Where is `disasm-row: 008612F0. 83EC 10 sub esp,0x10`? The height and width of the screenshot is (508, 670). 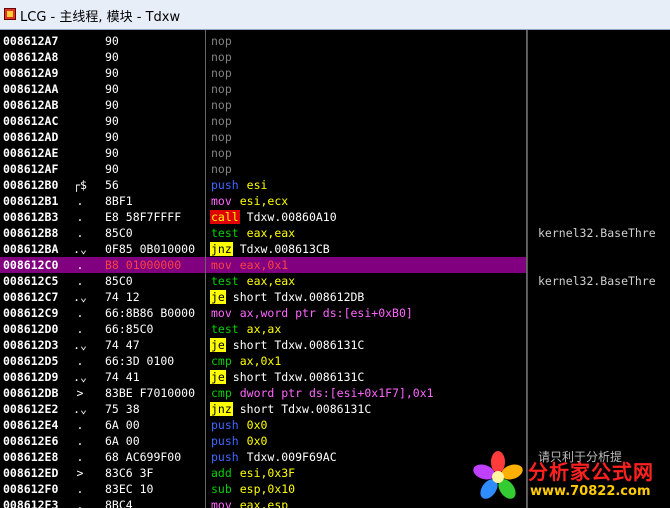
disasm-row: 008612F0. 83EC 10 sub esp,0x10 is located at coordinates (263, 489).